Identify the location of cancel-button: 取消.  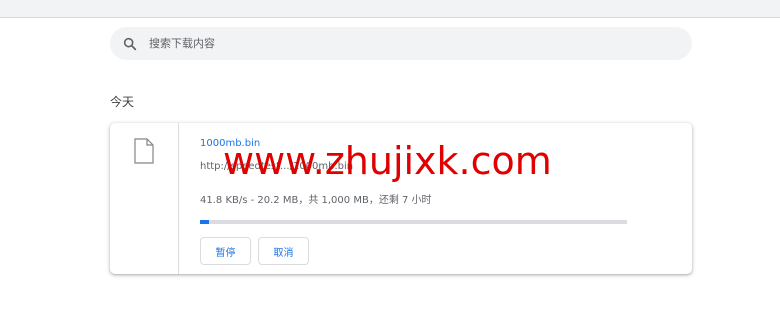
(283, 251).